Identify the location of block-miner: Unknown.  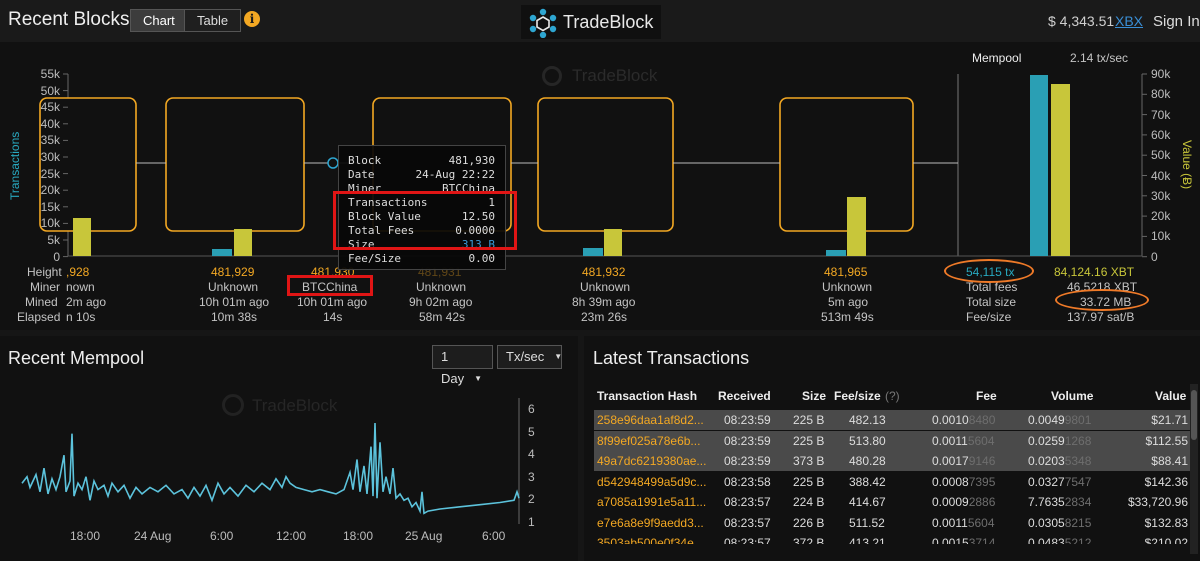
(605, 287).